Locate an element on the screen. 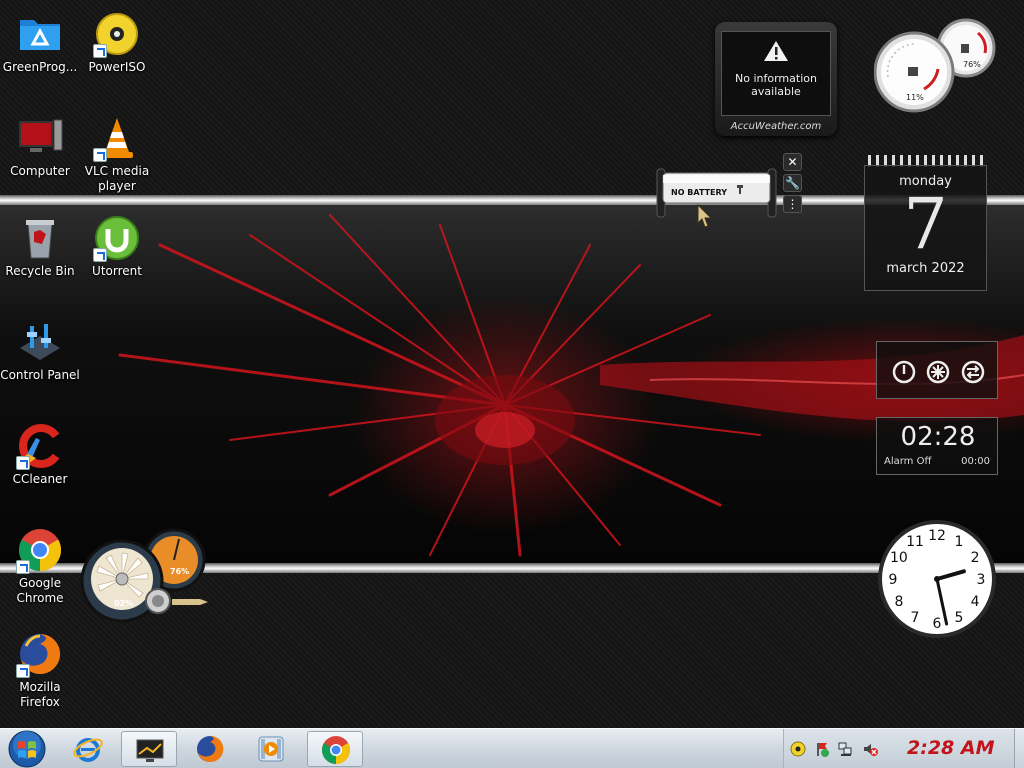  taskbar-chrome is located at coordinates (335, 749).